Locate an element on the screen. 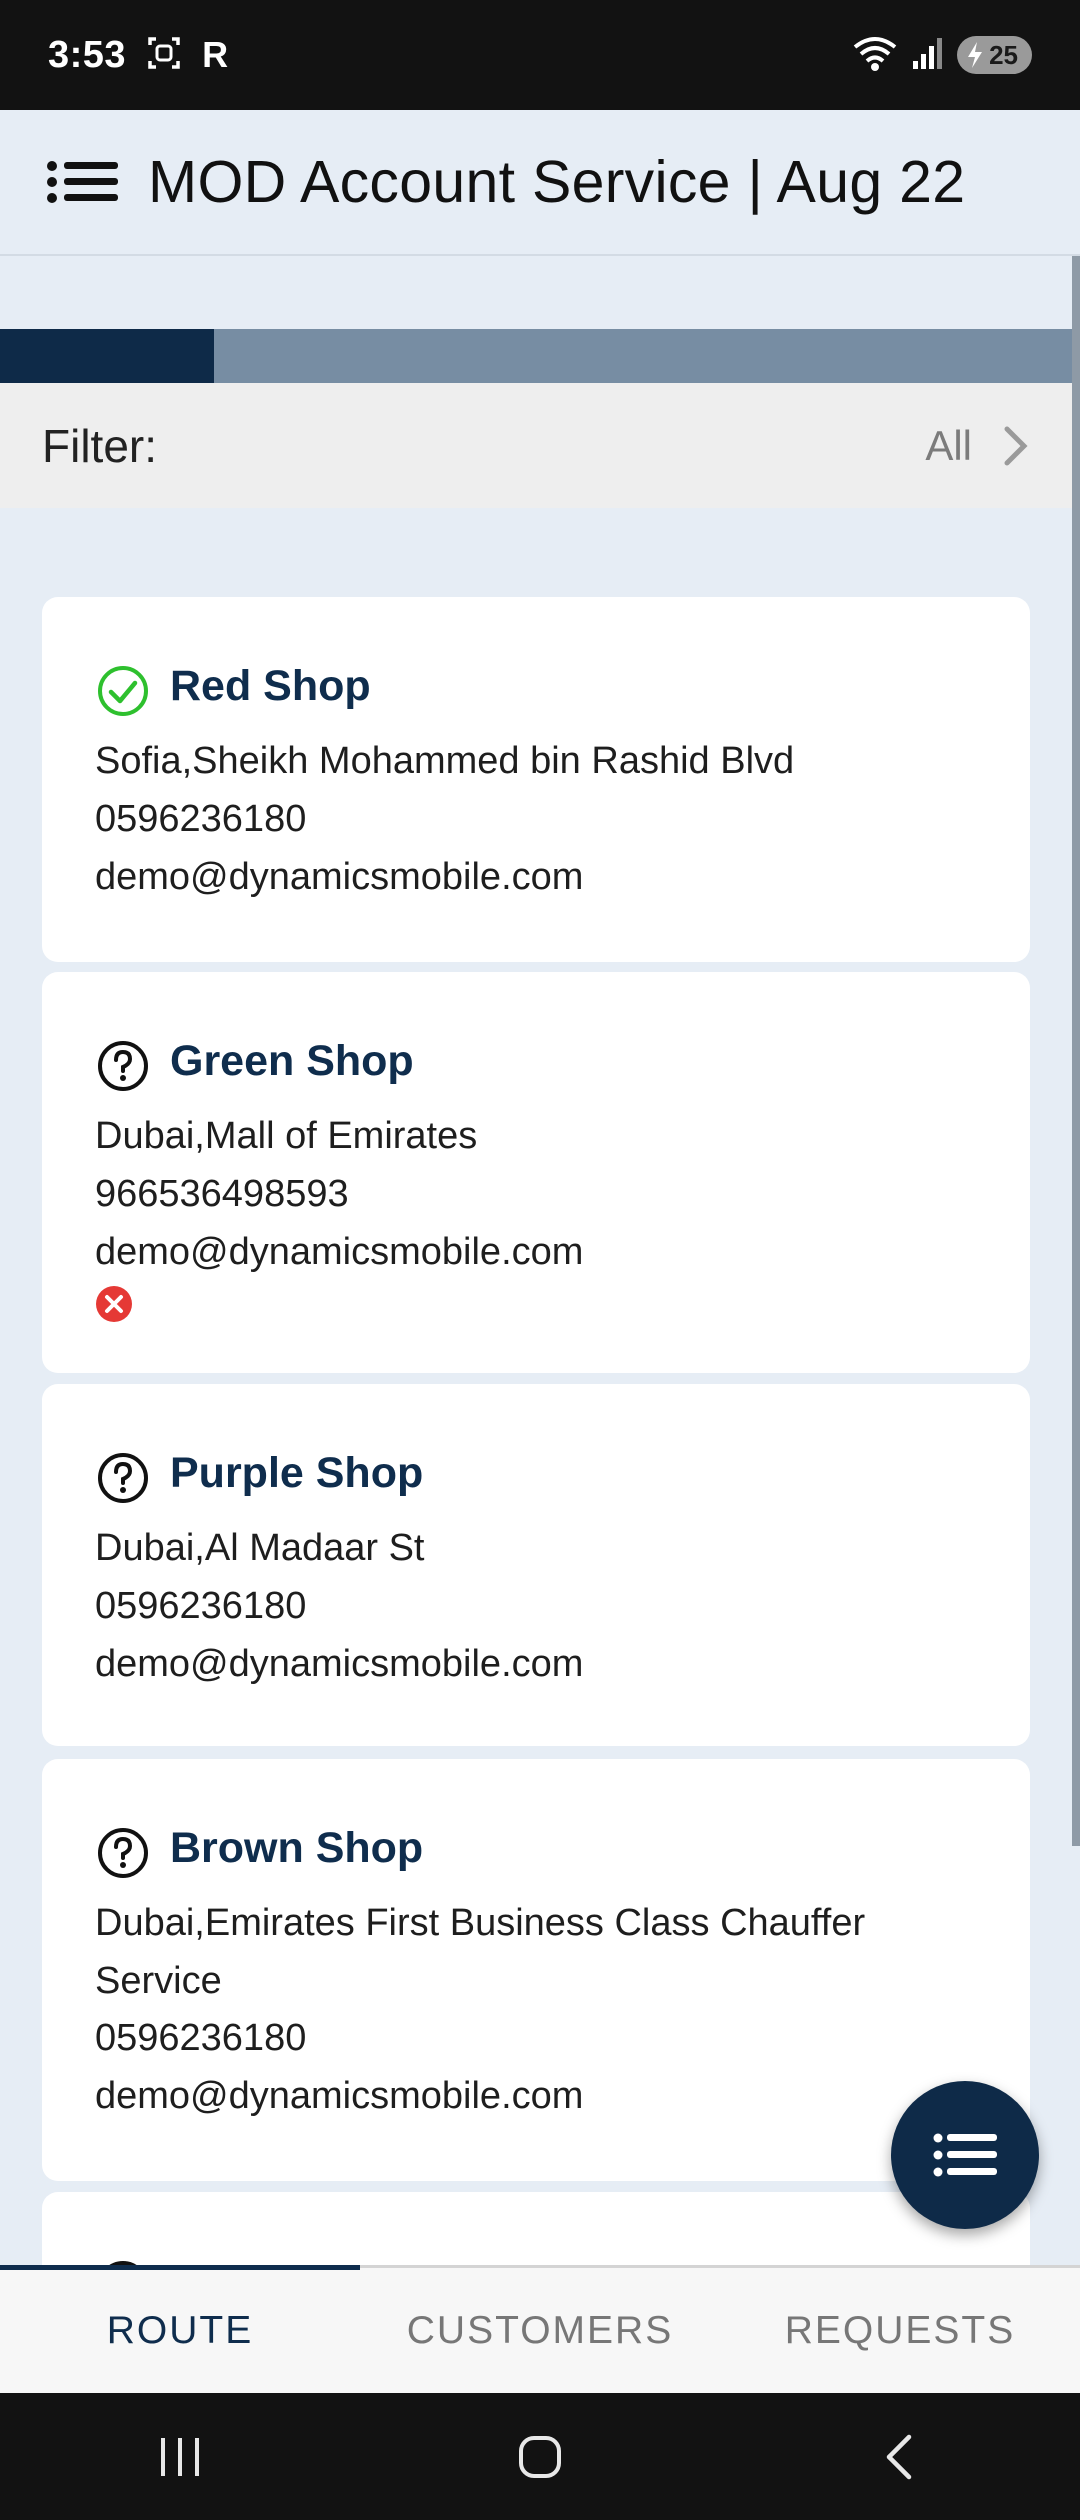 The height and width of the screenshot is (2520, 1080). status-bar: 3:53 R 25 is located at coordinates (540, 55).